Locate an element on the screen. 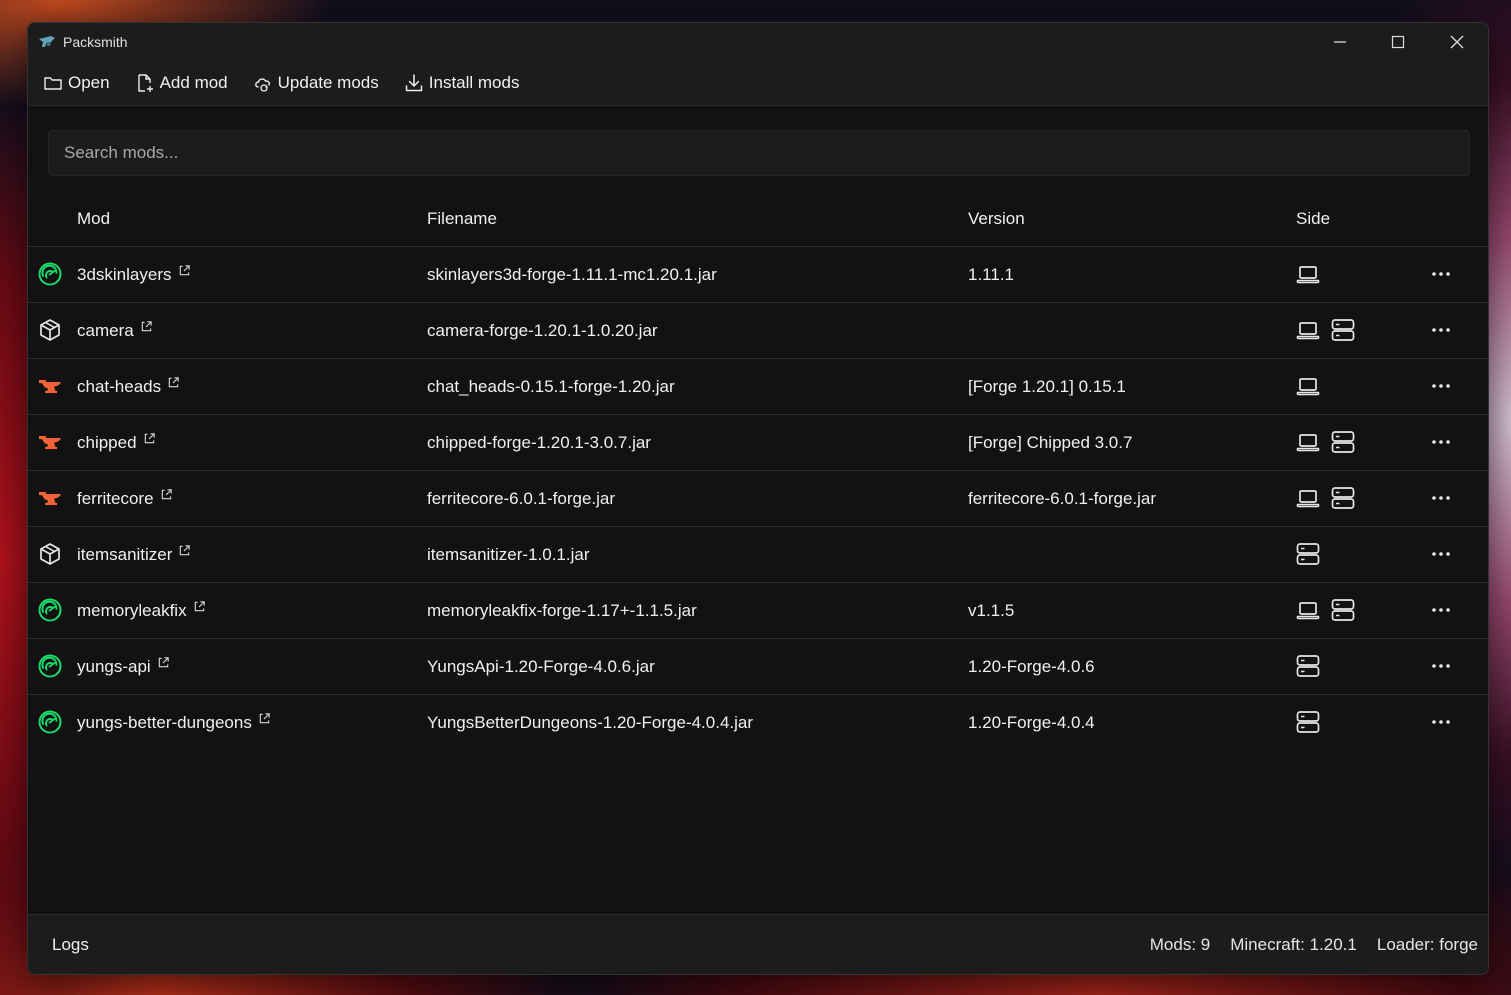  add-mod-label: Add mod is located at coordinates (193, 82).